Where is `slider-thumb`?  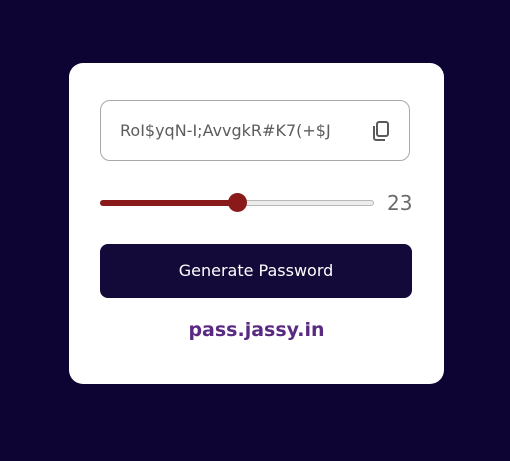 slider-thumb is located at coordinates (237, 202).